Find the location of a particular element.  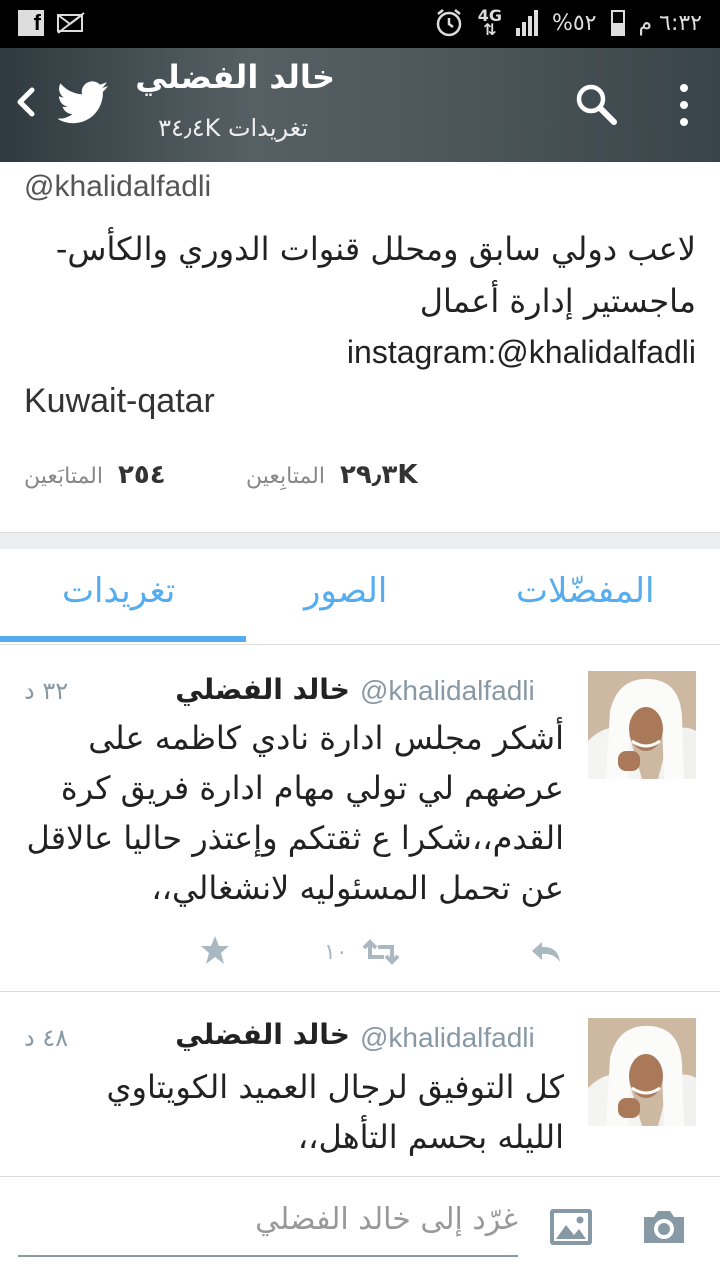

profile-handle: @khalidalfadli is located at coordinates (118, 186).